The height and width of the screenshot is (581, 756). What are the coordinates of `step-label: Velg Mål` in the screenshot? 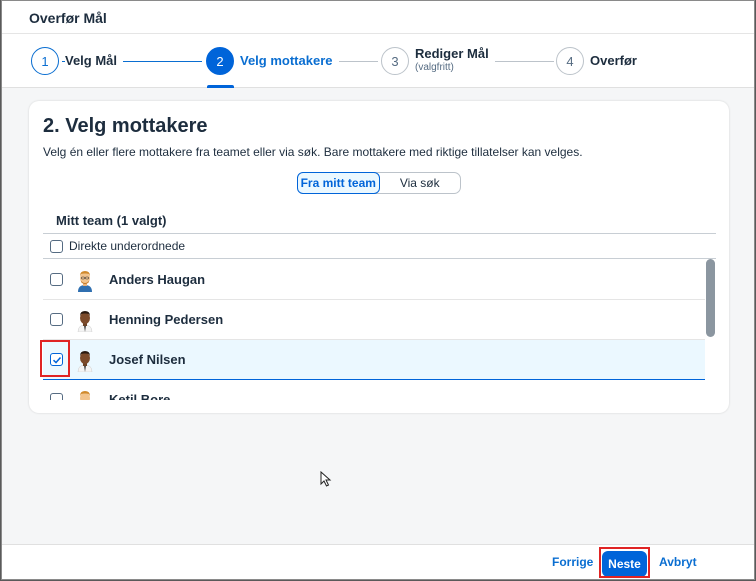 It's located at (94, 61).